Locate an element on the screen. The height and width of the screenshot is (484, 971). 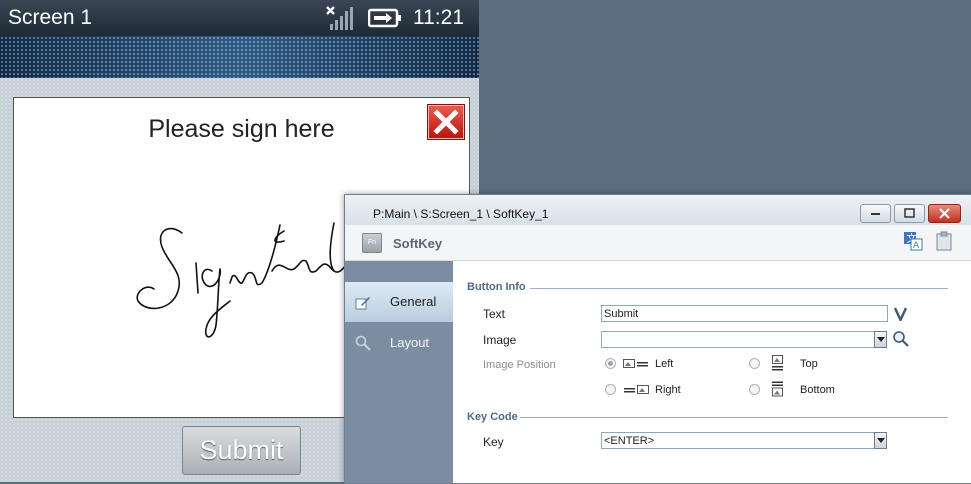
image-dropdown-button is located at coordinates (880, 339).